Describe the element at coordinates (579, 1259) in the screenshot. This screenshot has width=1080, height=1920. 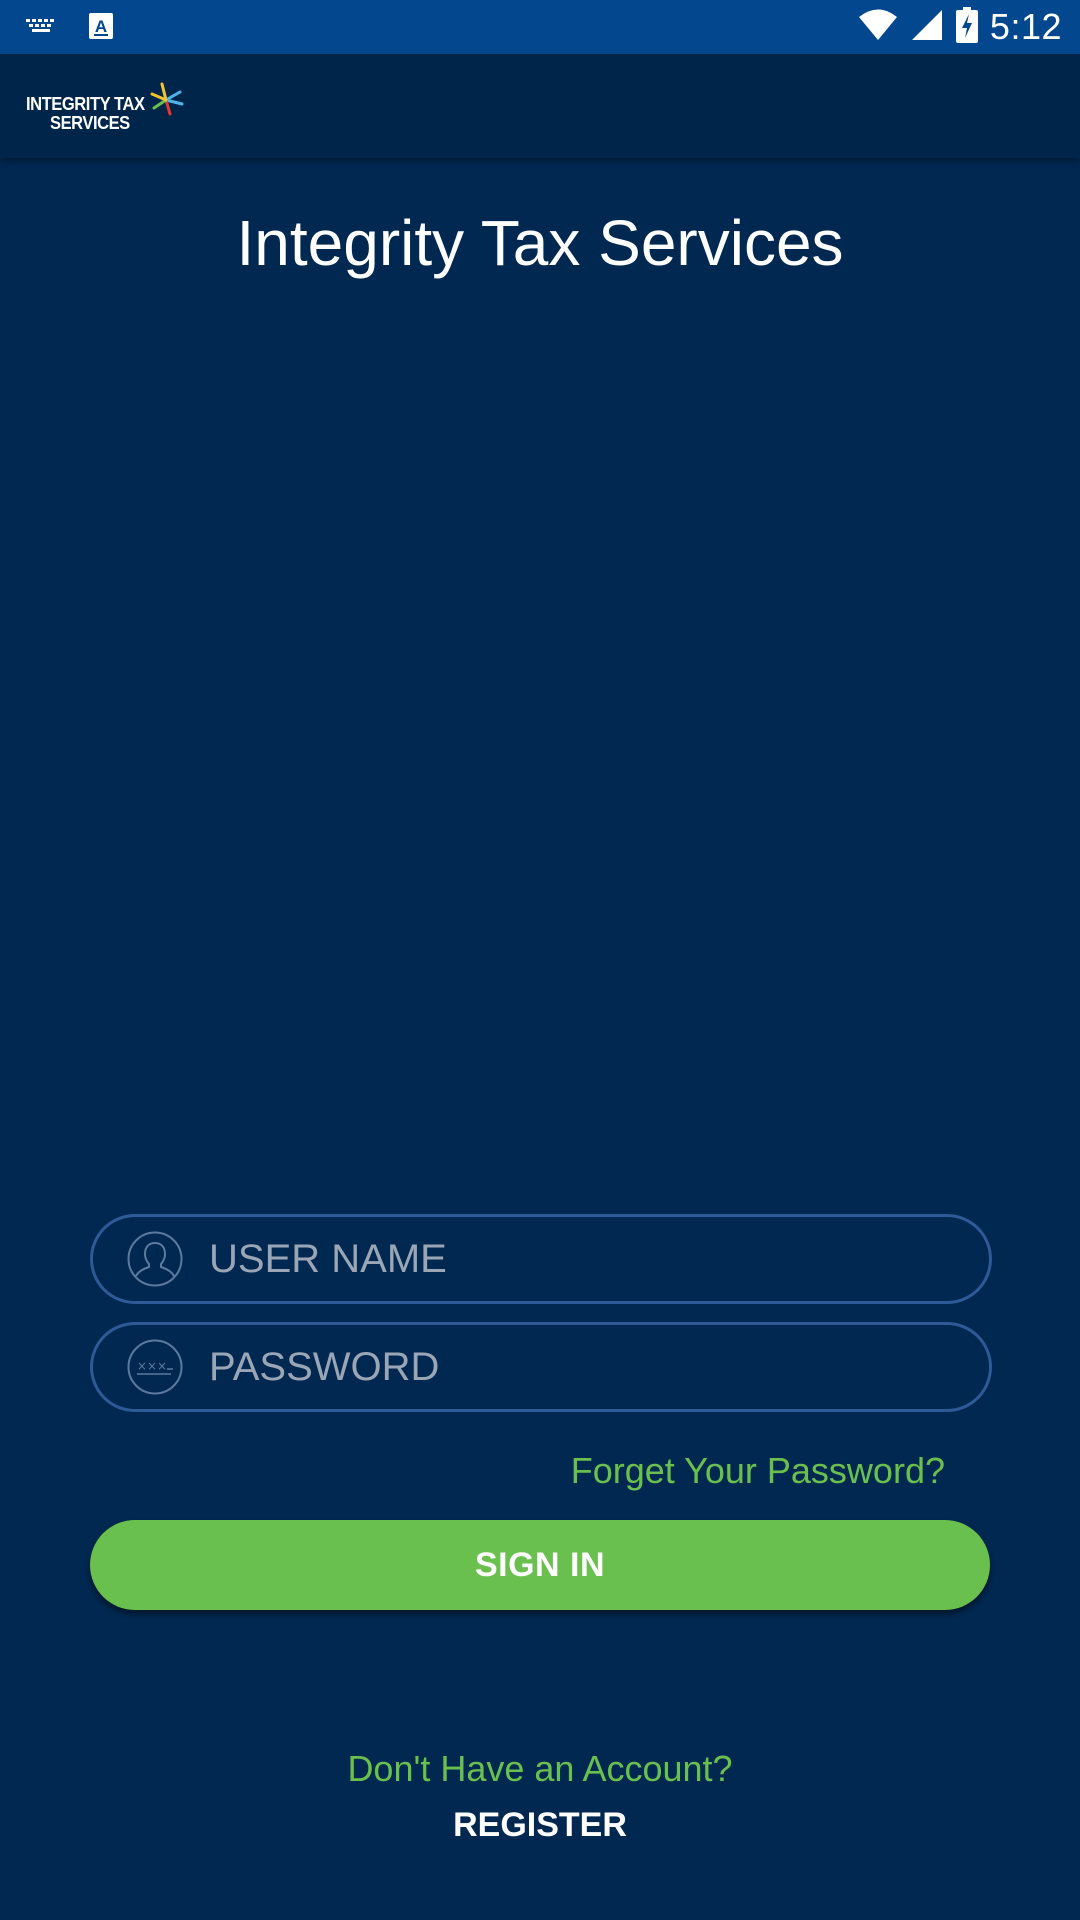
I see `username-input` at that location.